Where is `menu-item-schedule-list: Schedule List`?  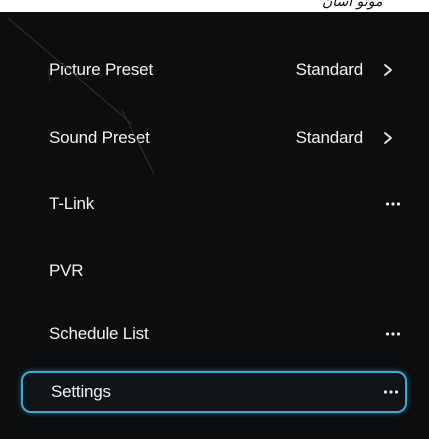
menu-item-schedule-list: Schedule List is located at coordinates (214, 334).